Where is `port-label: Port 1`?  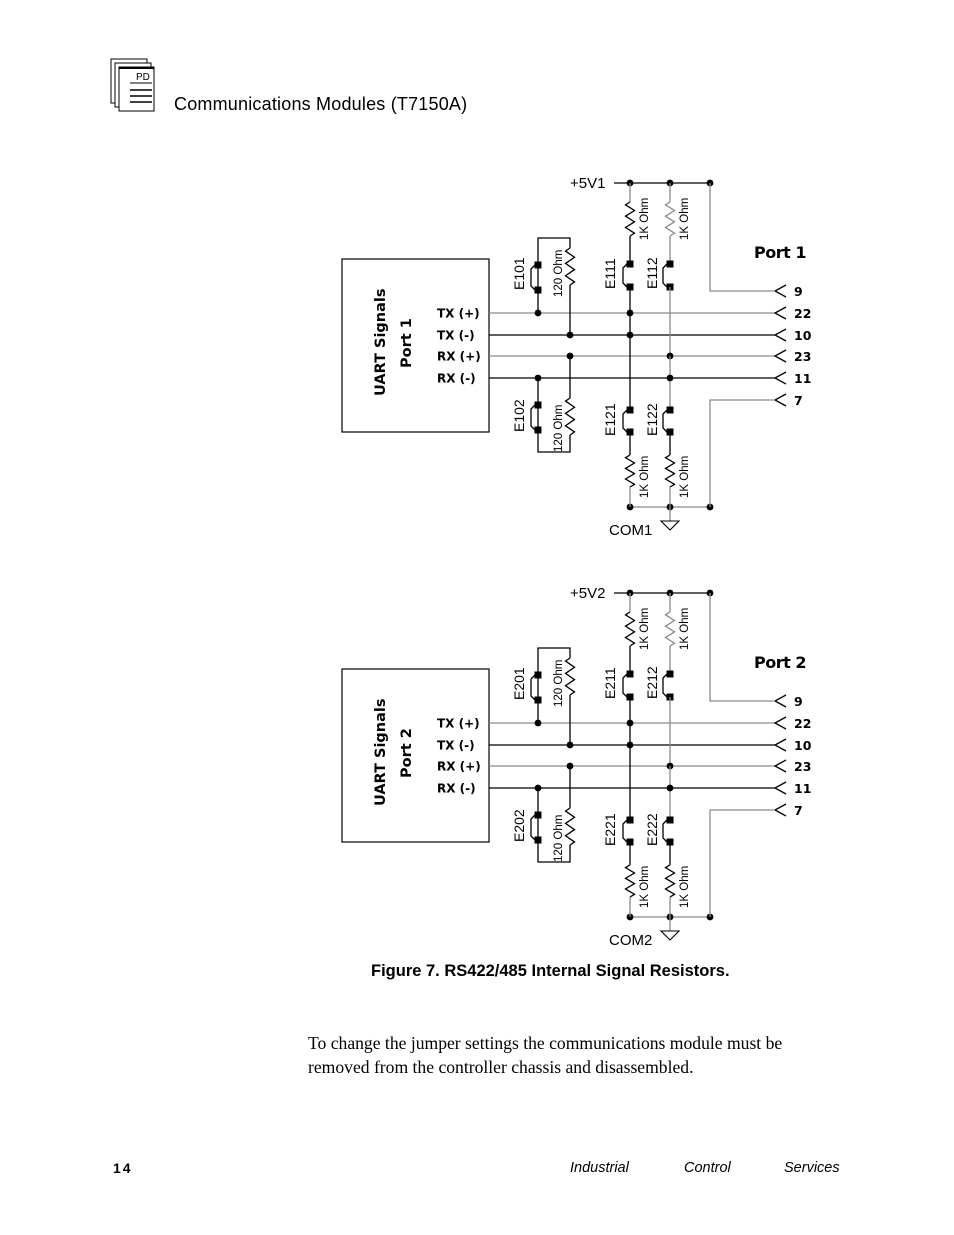 port-label: Port 1 is located at coordinates (780, 252).